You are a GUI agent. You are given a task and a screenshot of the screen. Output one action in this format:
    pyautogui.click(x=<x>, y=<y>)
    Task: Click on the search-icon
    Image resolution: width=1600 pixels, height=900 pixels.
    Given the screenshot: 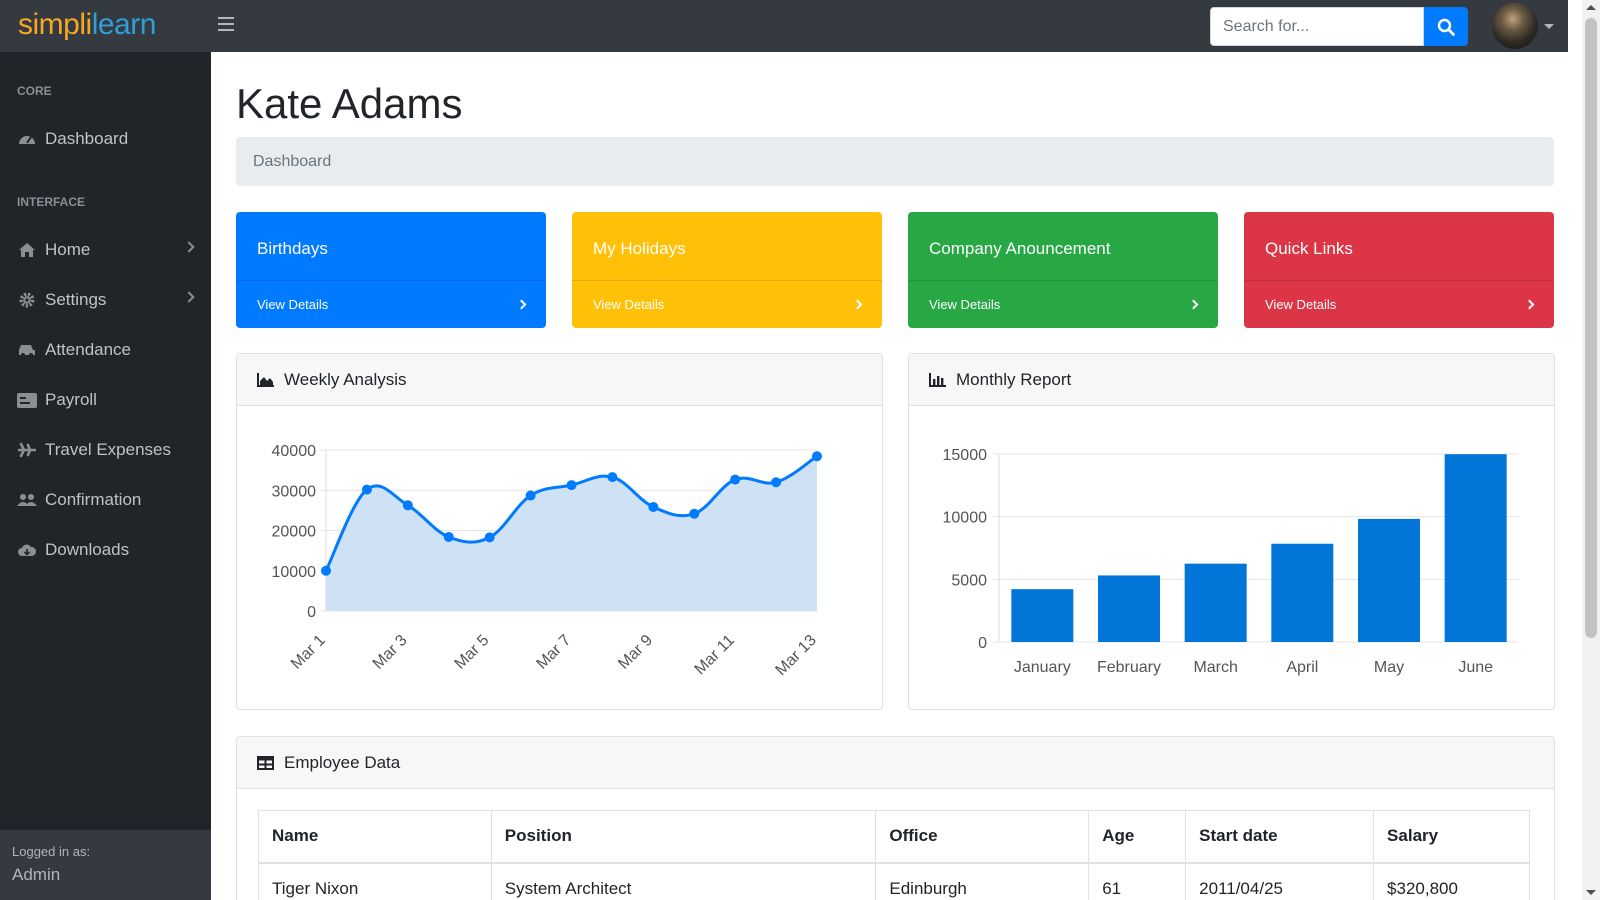 What is the action you would take?
    pyautogui.click(x=1446, y=27)
    